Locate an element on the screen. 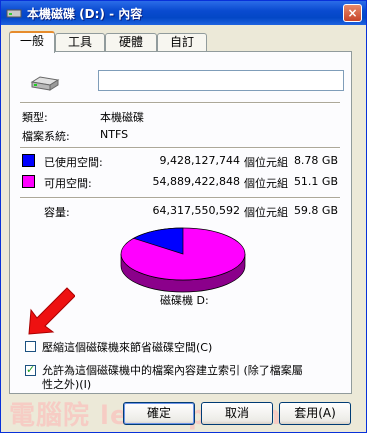  red-arrow-annotation is located at coordinates (51, 311).